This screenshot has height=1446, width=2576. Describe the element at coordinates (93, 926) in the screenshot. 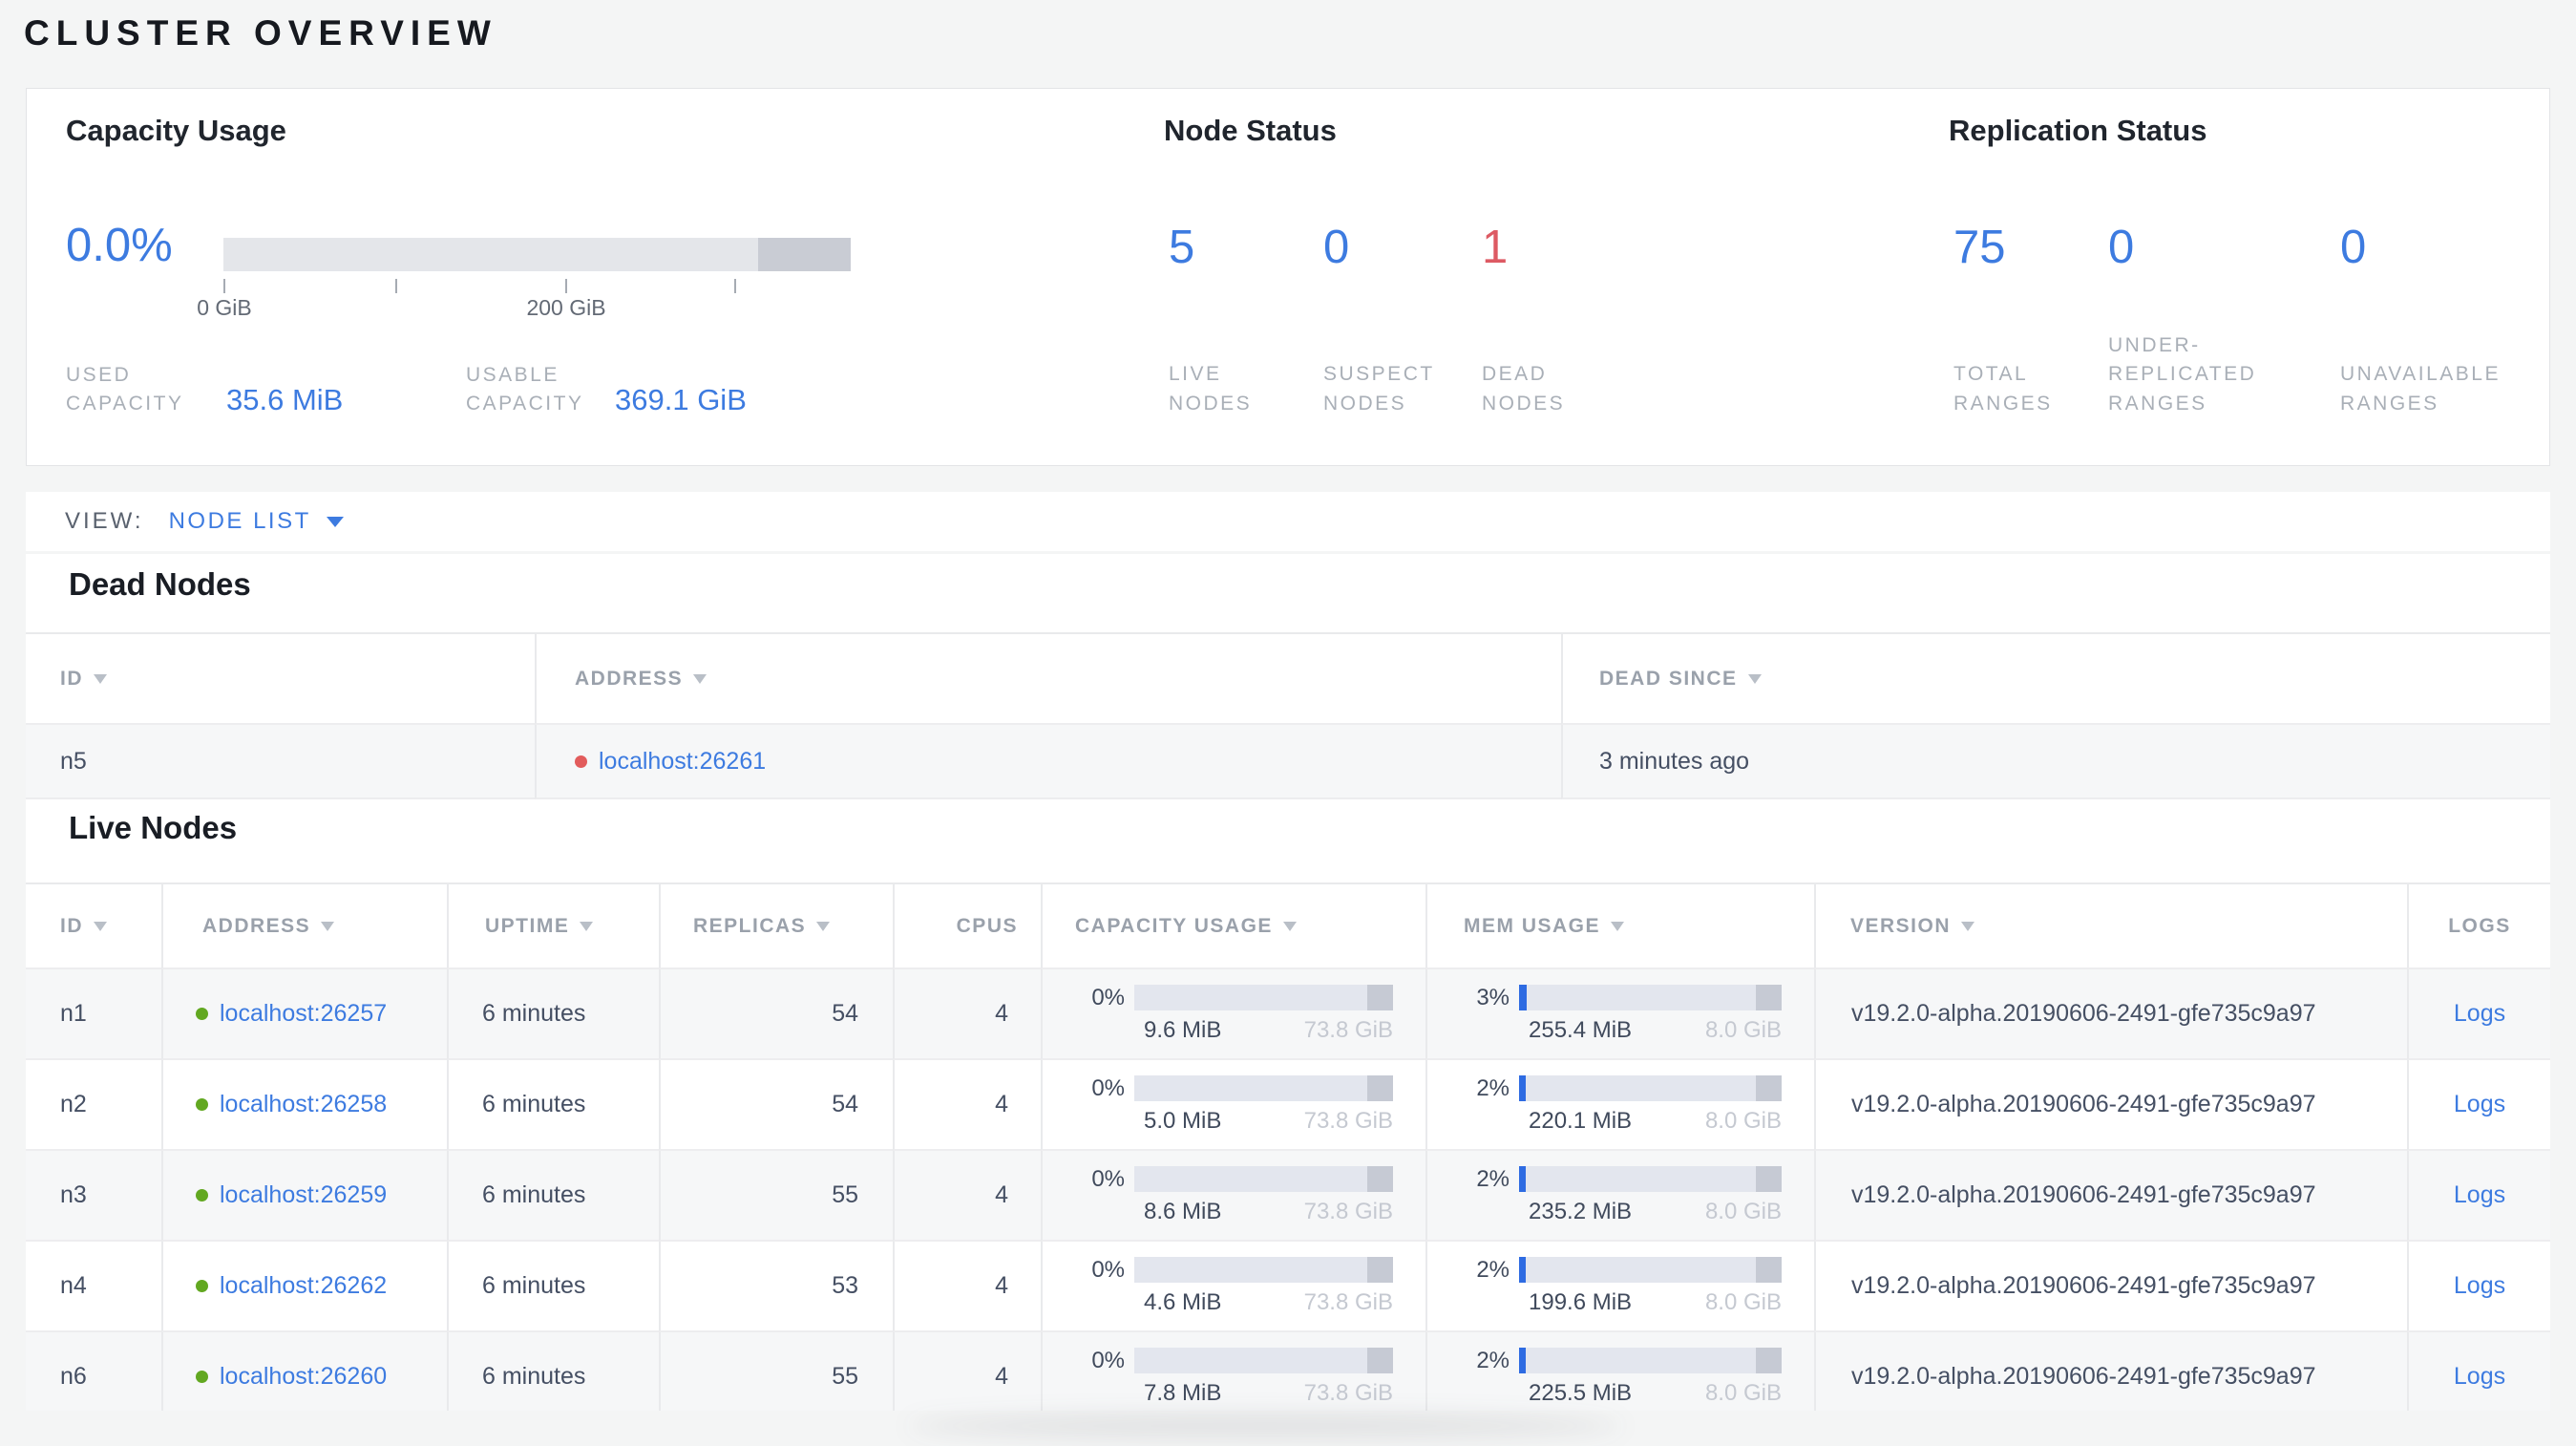

I see `live-col-id: ID` at that location.